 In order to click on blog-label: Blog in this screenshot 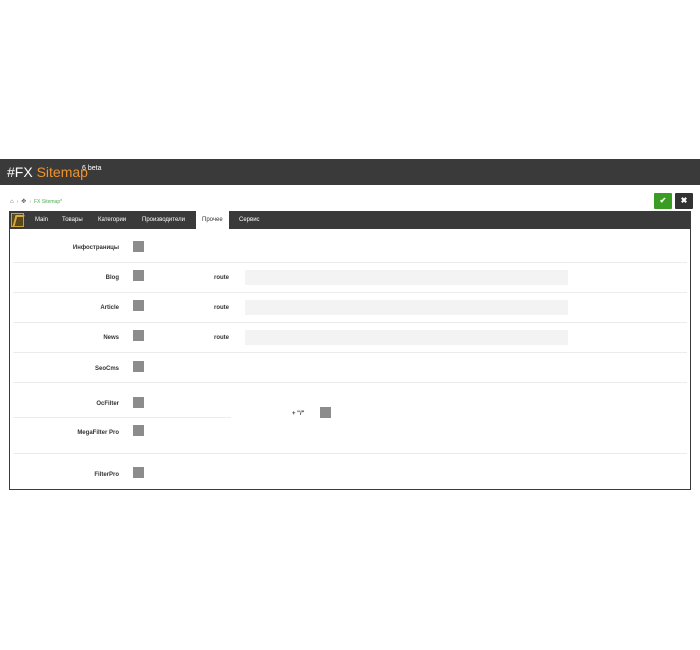, I will do `click(112, 278)`.